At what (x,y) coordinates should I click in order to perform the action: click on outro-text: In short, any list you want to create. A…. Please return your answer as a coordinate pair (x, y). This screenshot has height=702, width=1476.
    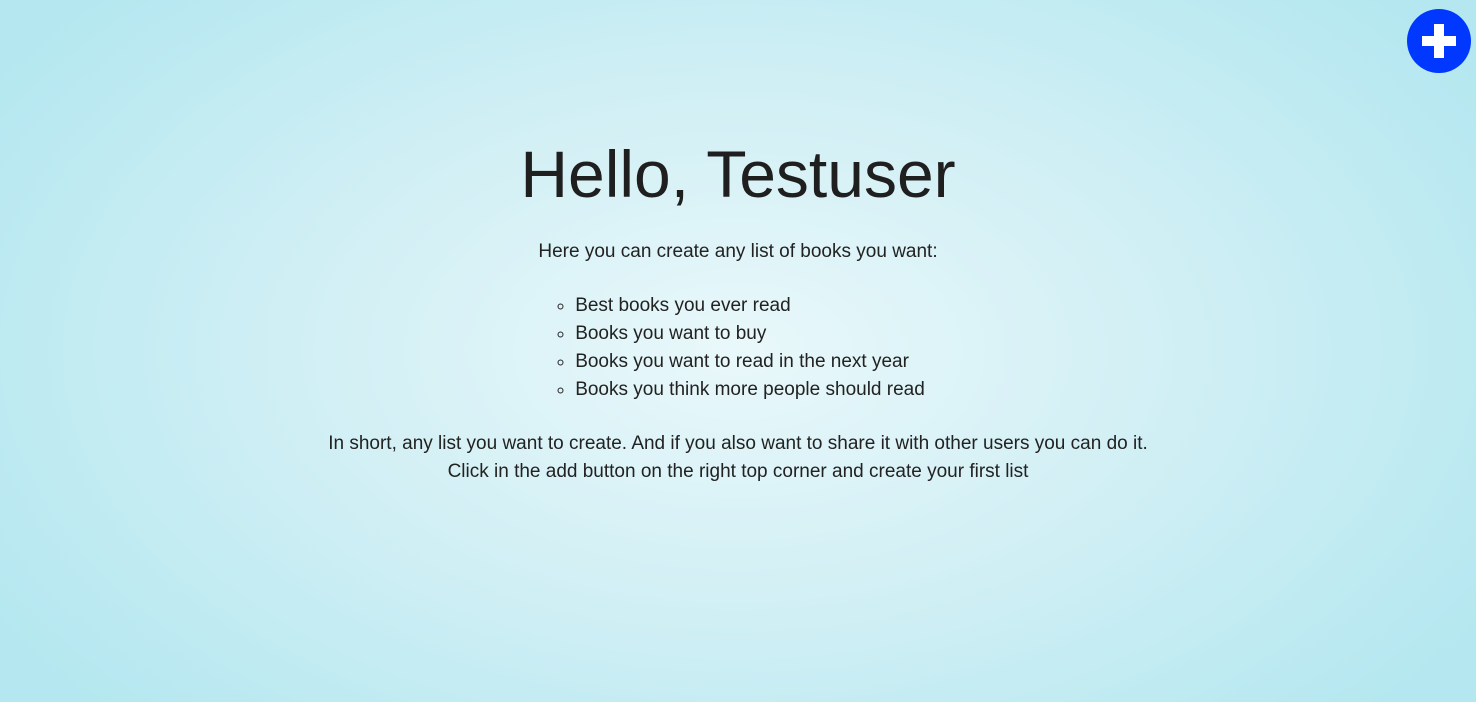
    Looking at the image, I should click on (738, 458).